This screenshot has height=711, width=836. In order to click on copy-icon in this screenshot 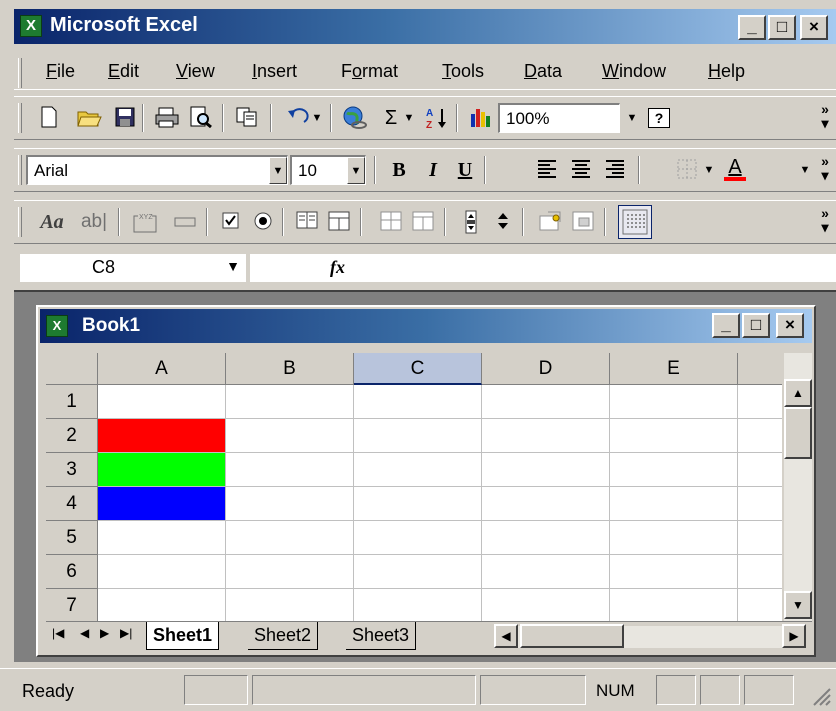, I will do `click(247, 118)`.